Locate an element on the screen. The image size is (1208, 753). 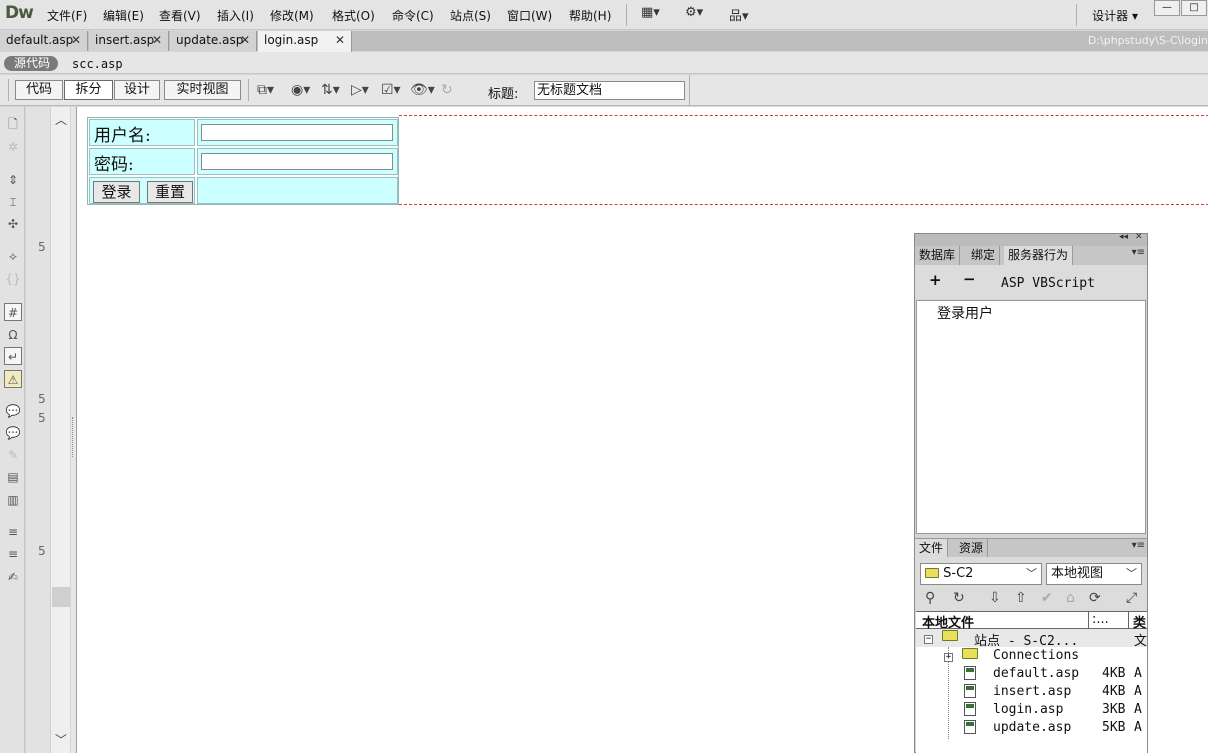
collapse-selection-icon: ⌶ is located at coordinates (13, 202).